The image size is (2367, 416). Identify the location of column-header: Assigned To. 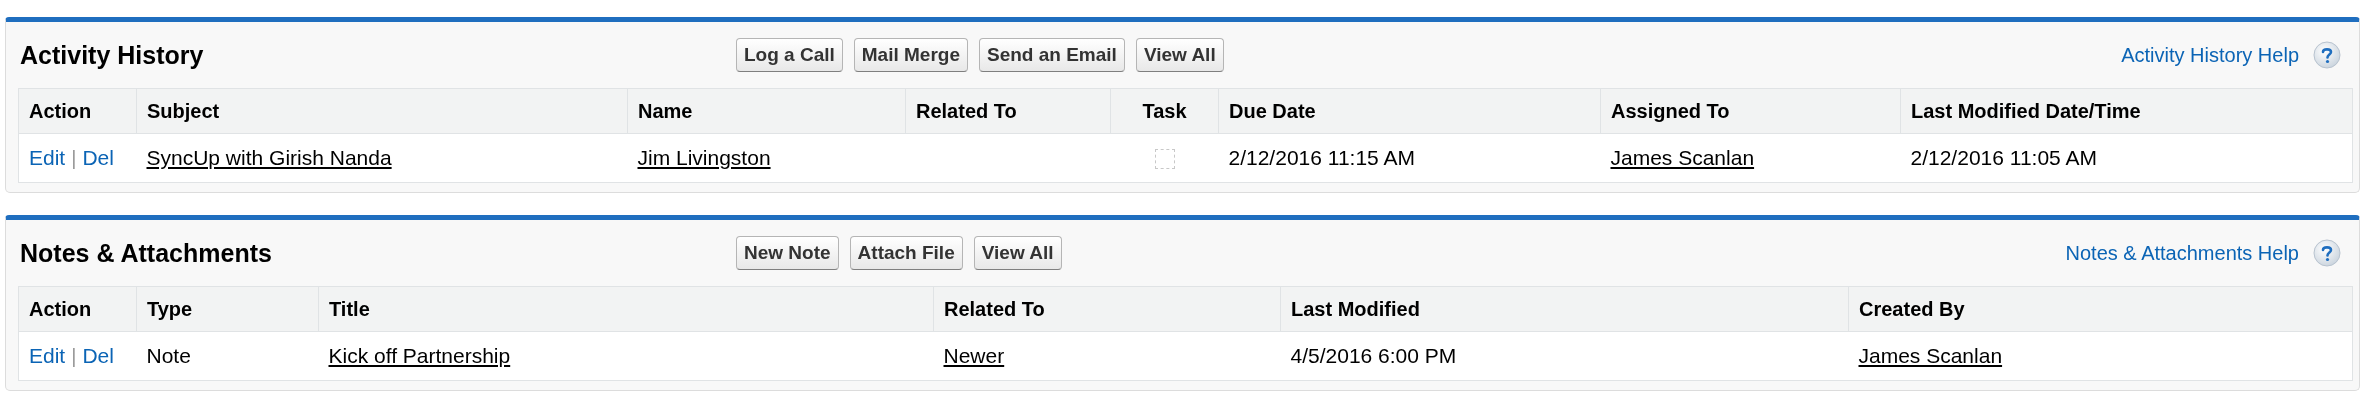
(1750, 111).